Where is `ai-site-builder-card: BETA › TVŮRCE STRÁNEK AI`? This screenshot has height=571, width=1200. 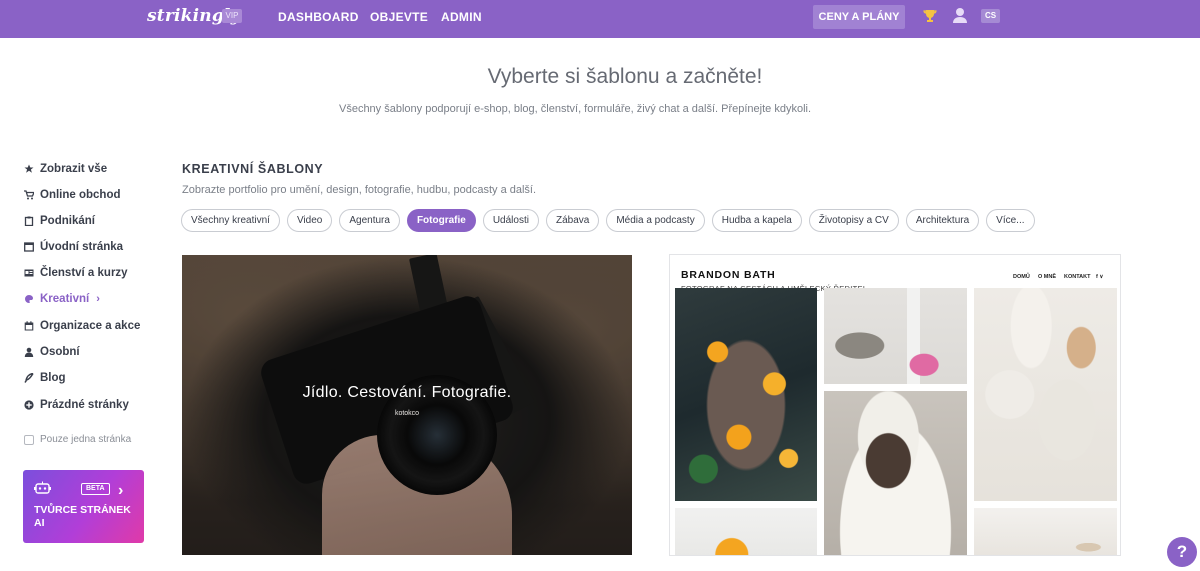
ai-site-builder-card: BETA › TVŮRCE STRÁNEK AI is located at coordinates (83, 506).